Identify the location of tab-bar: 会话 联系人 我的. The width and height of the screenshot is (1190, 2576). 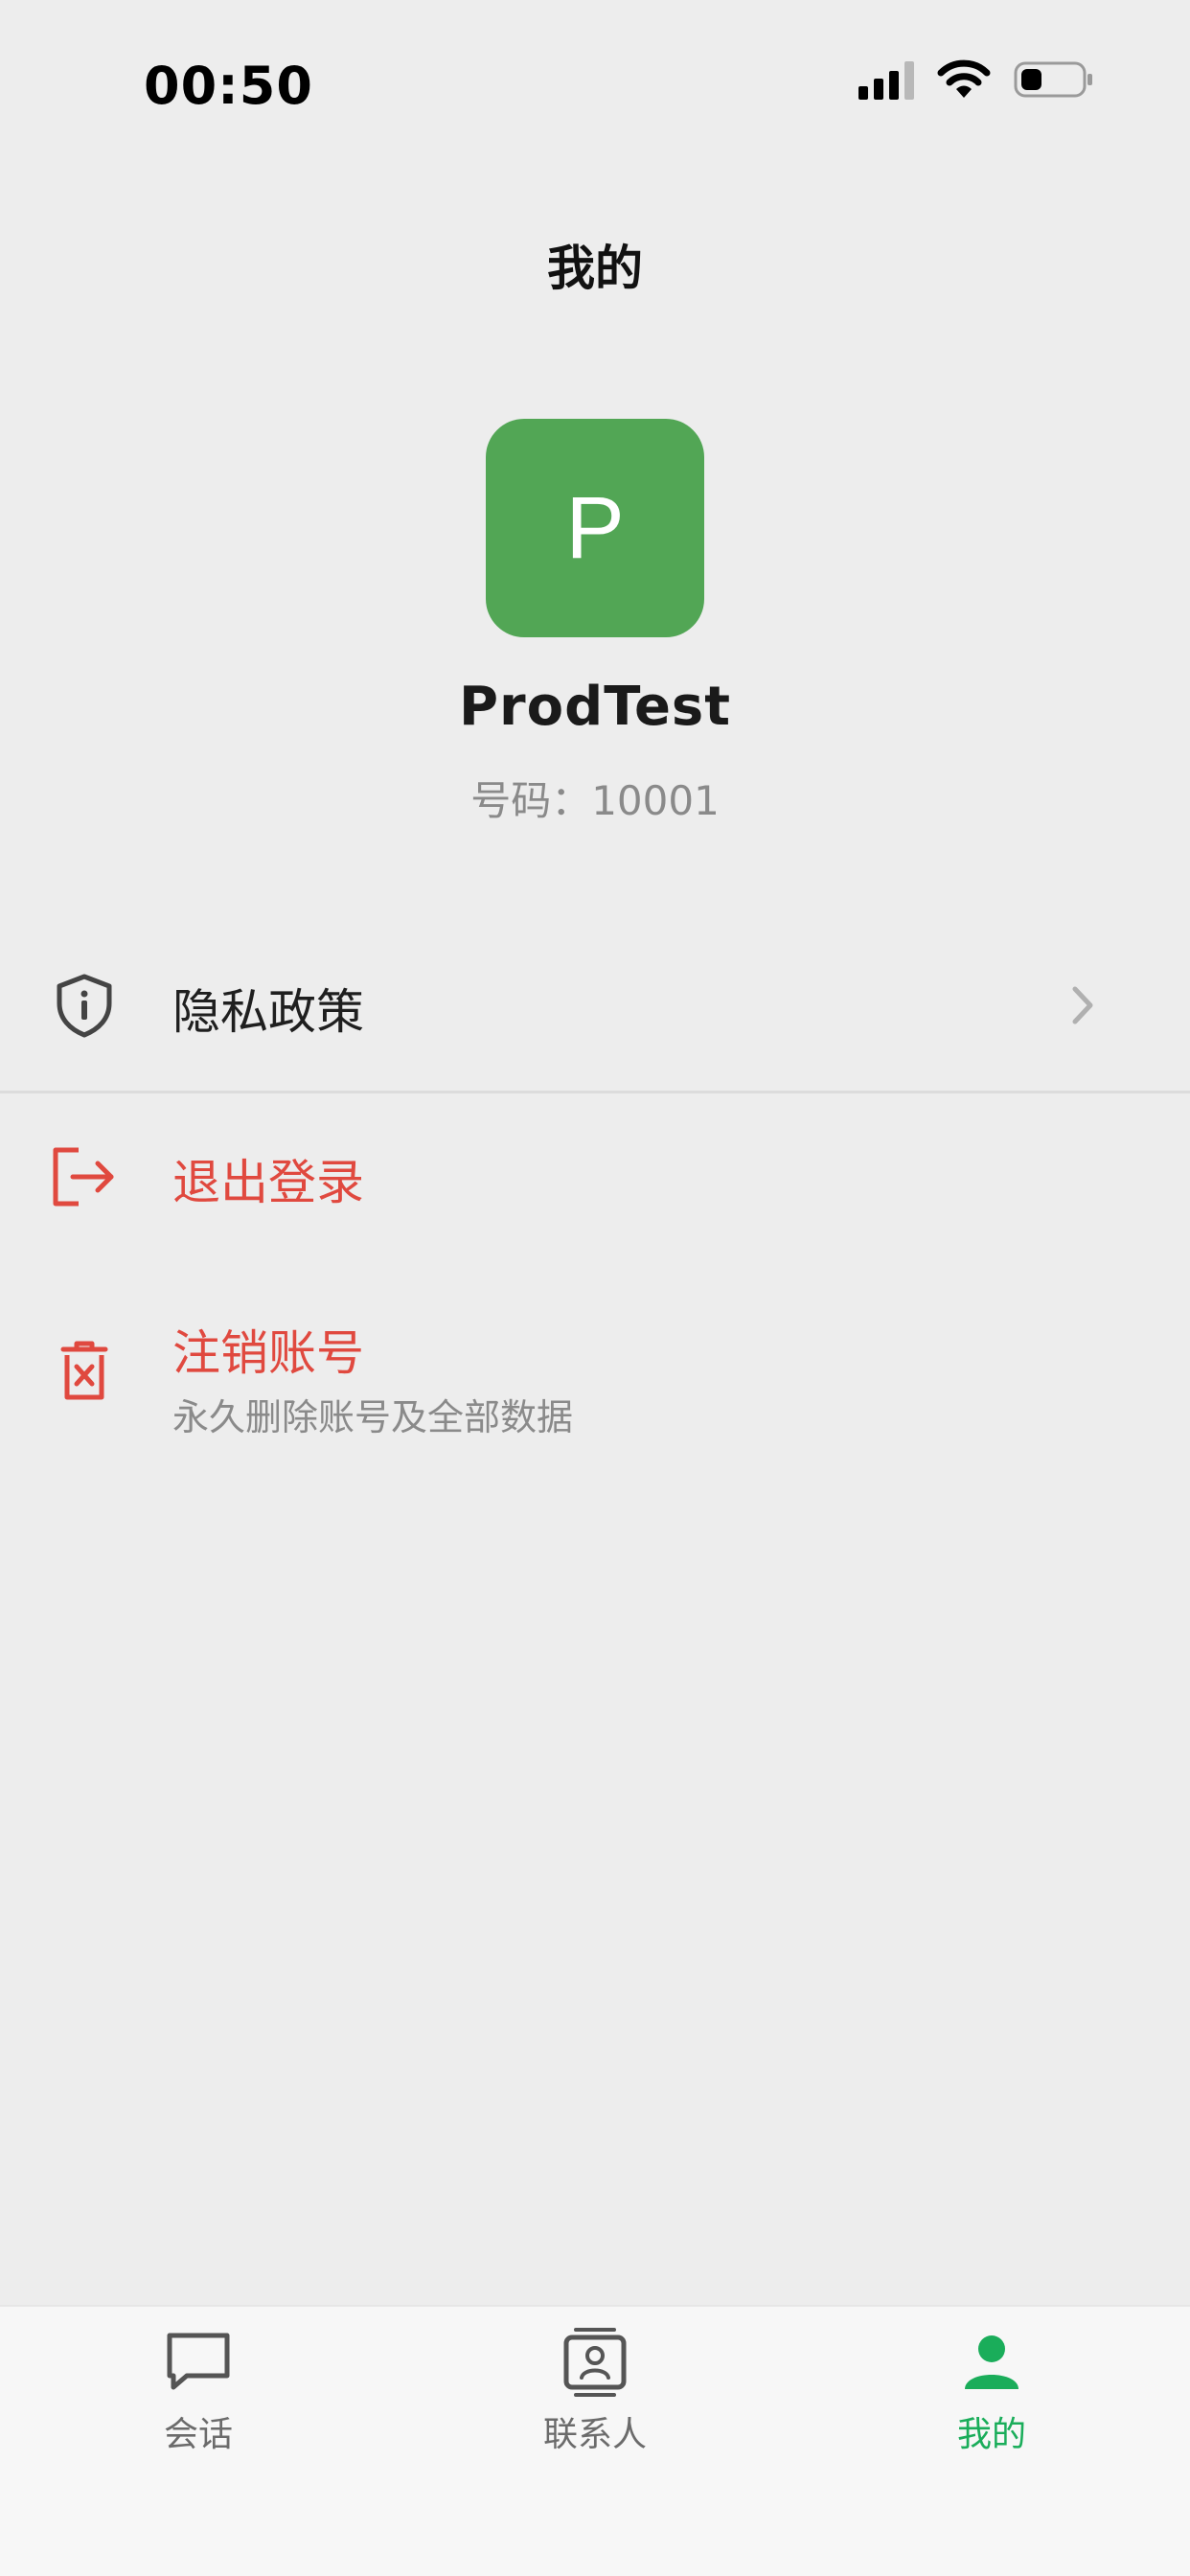
(595, 2440).